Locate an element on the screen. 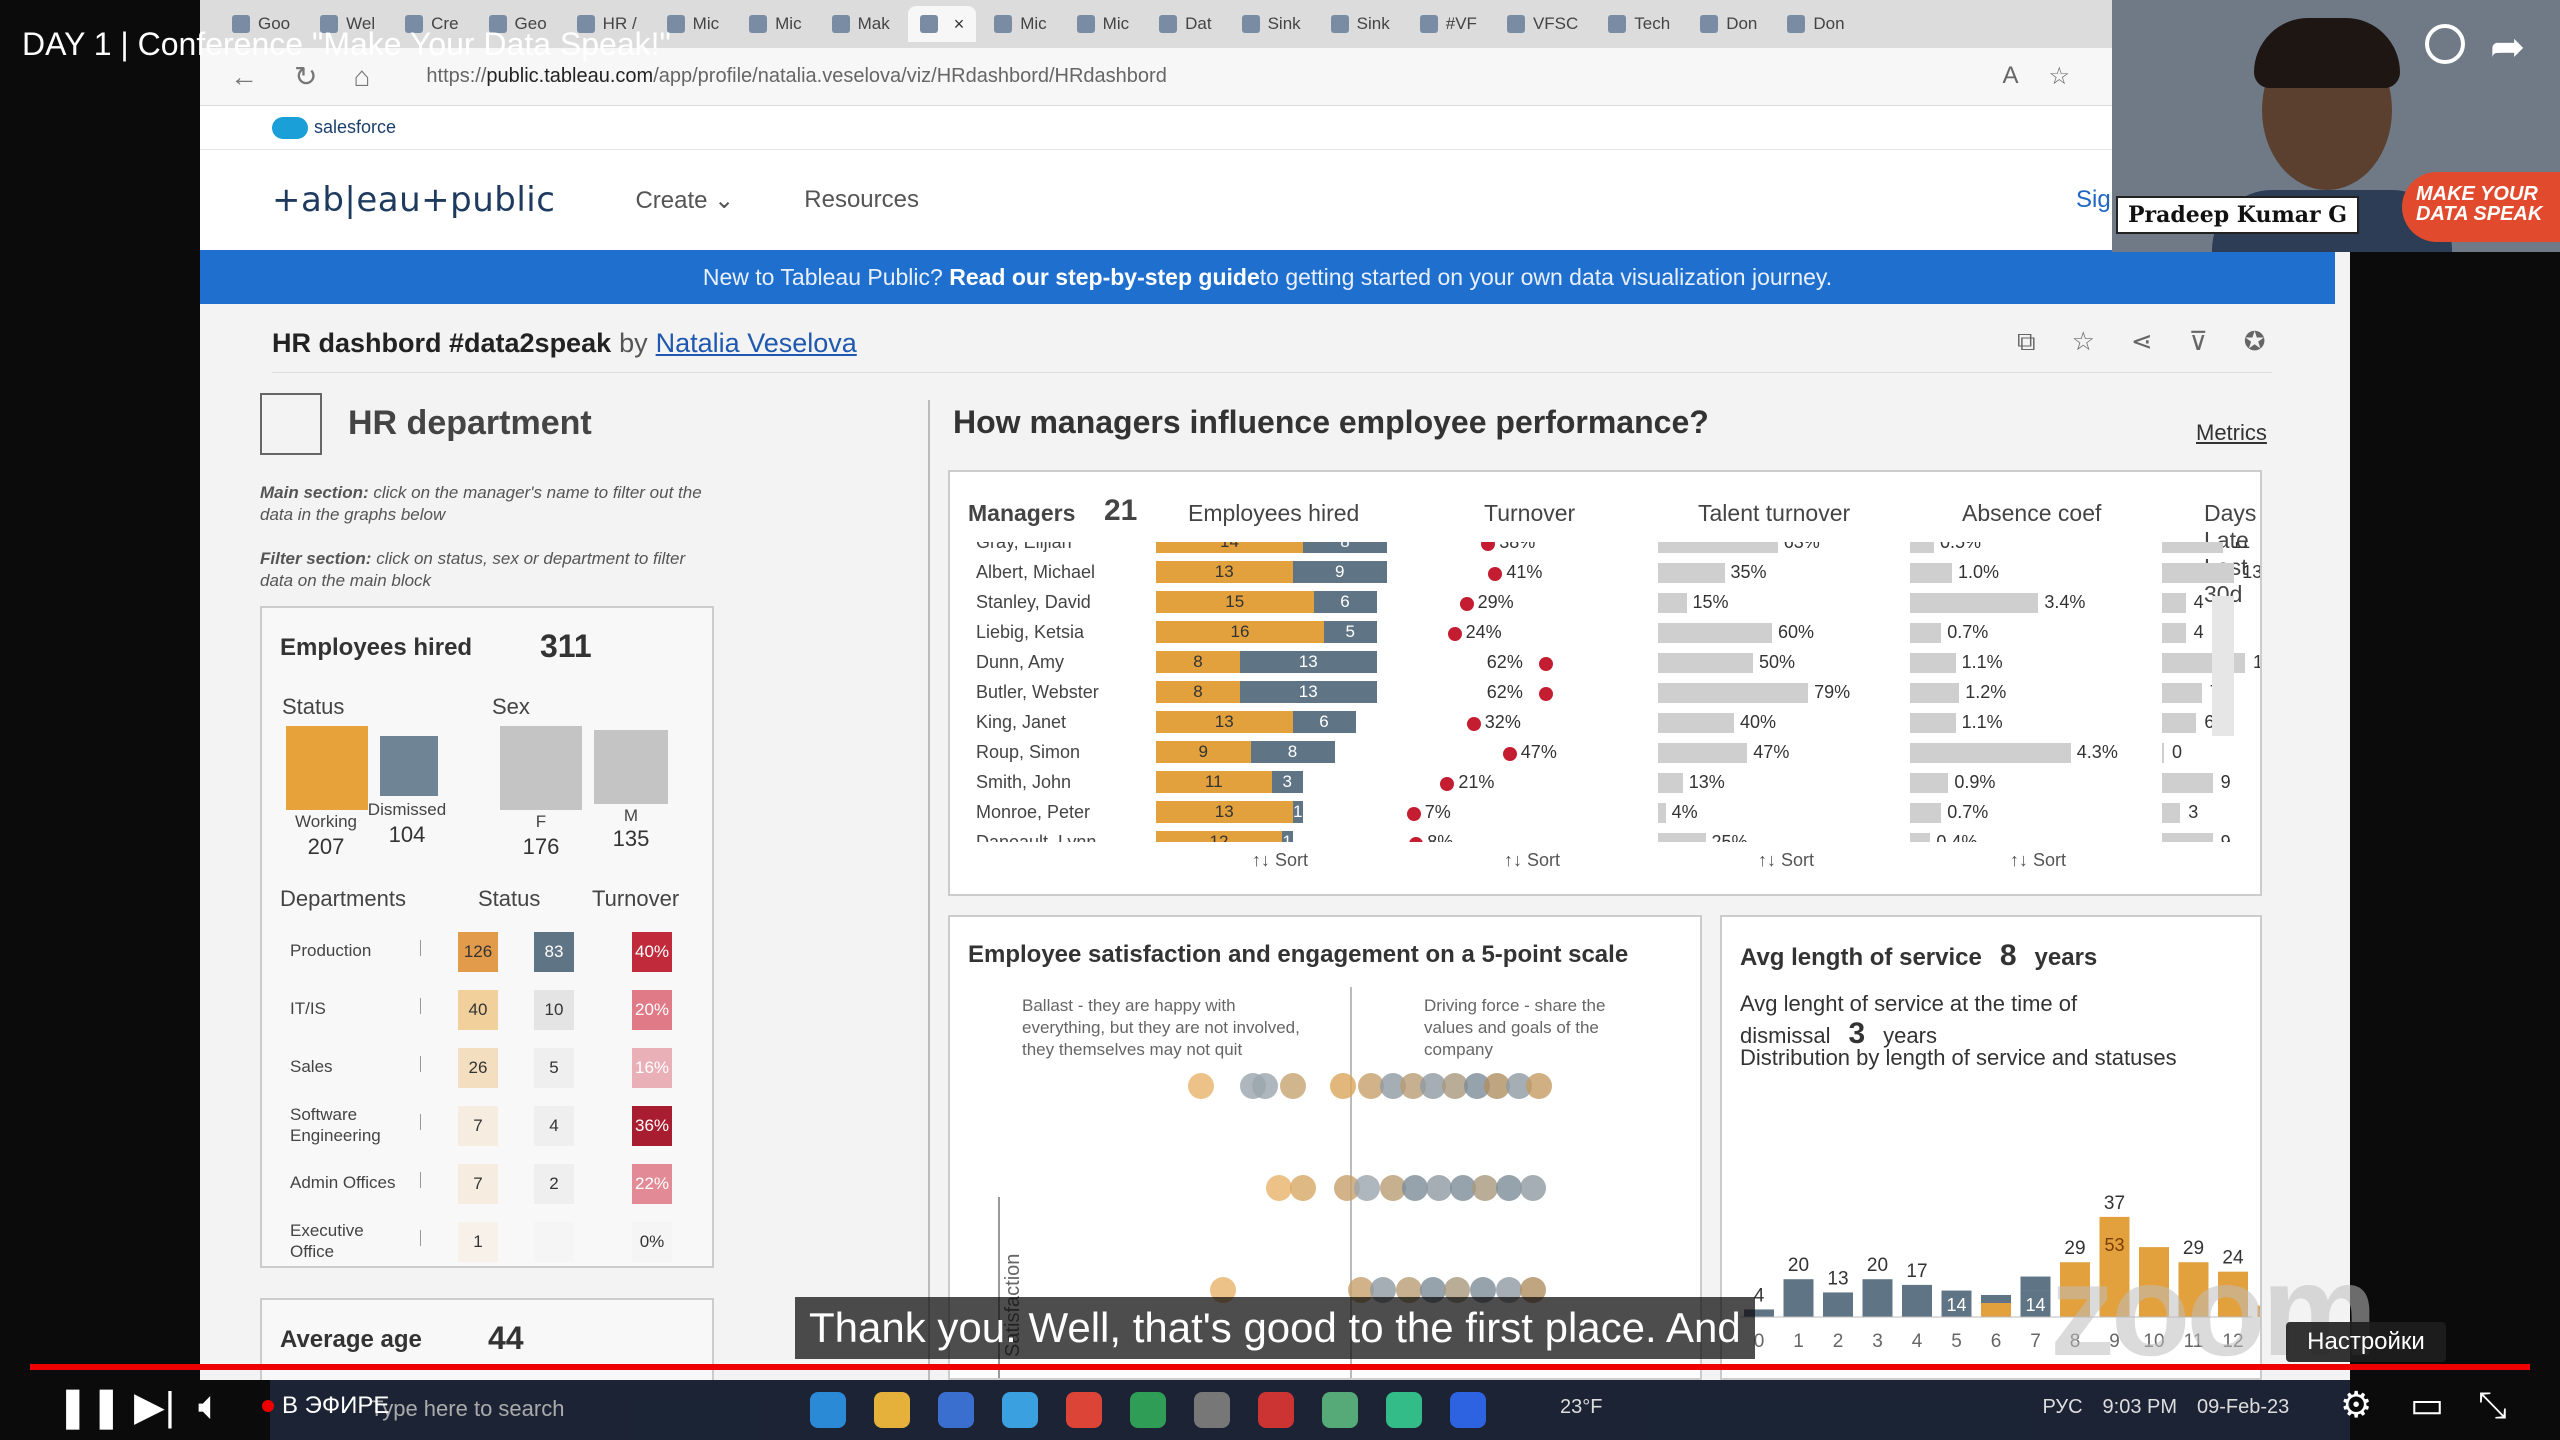  live-indicator: В ЭФИРЕ is located at coordinates (325, 1406).